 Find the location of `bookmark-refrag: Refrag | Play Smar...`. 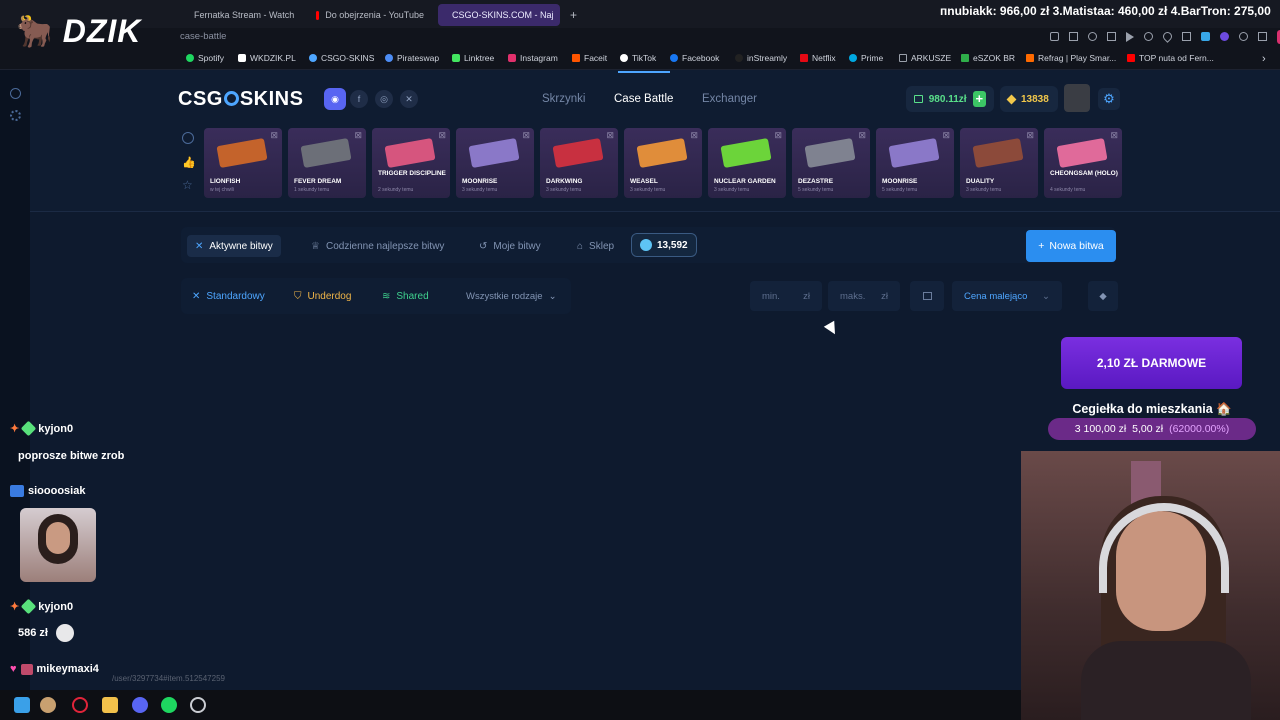

bookmark-refrag: Refrag | Play Smar... is located at coordinates (1071, 58).